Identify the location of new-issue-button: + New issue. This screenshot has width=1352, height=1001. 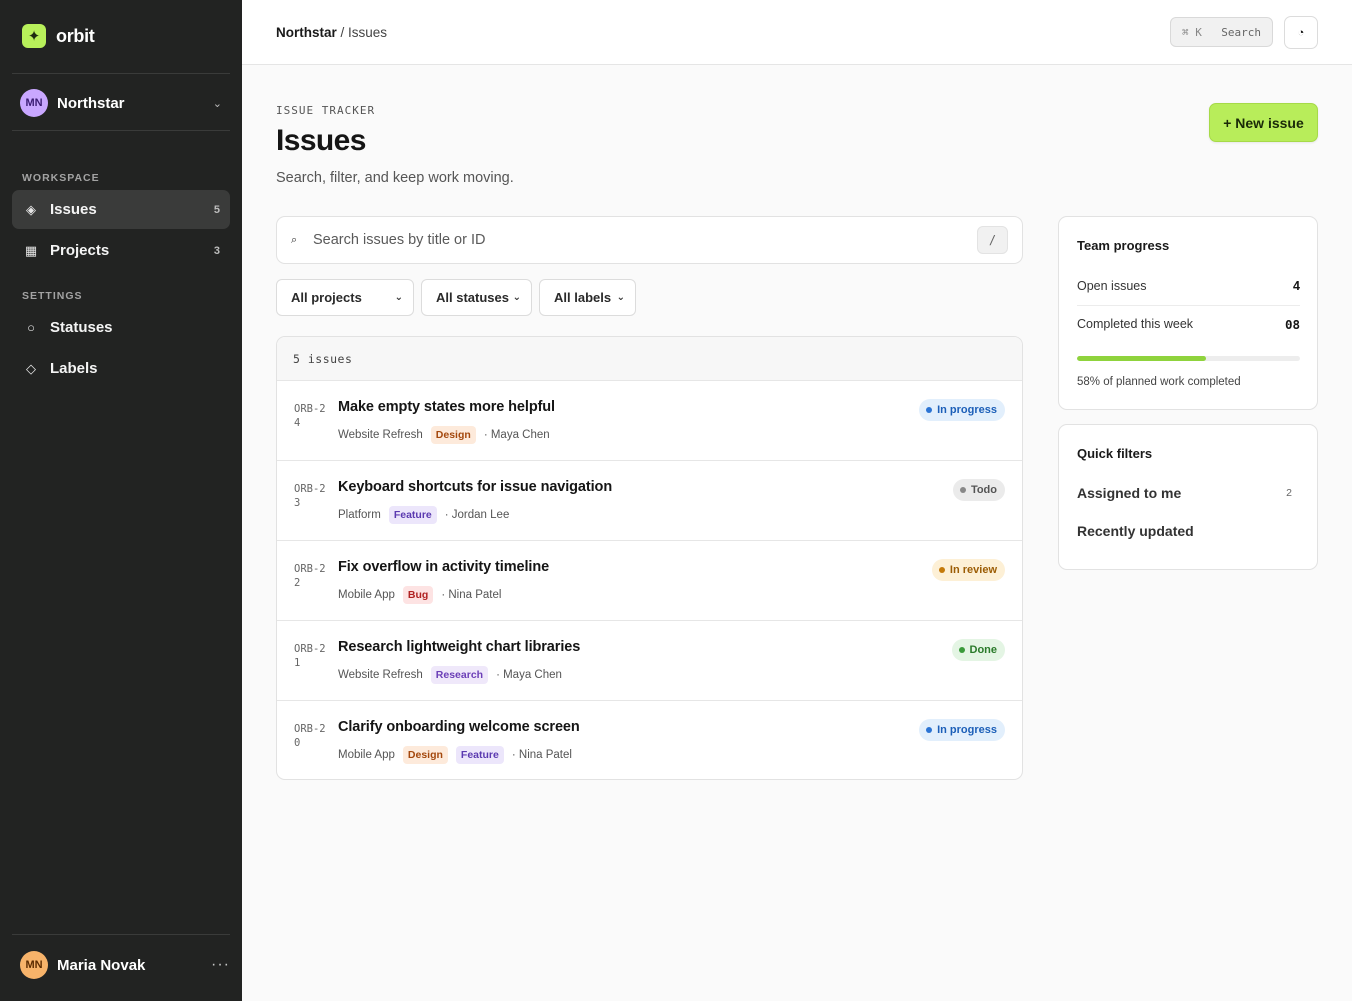
(1263, 122).